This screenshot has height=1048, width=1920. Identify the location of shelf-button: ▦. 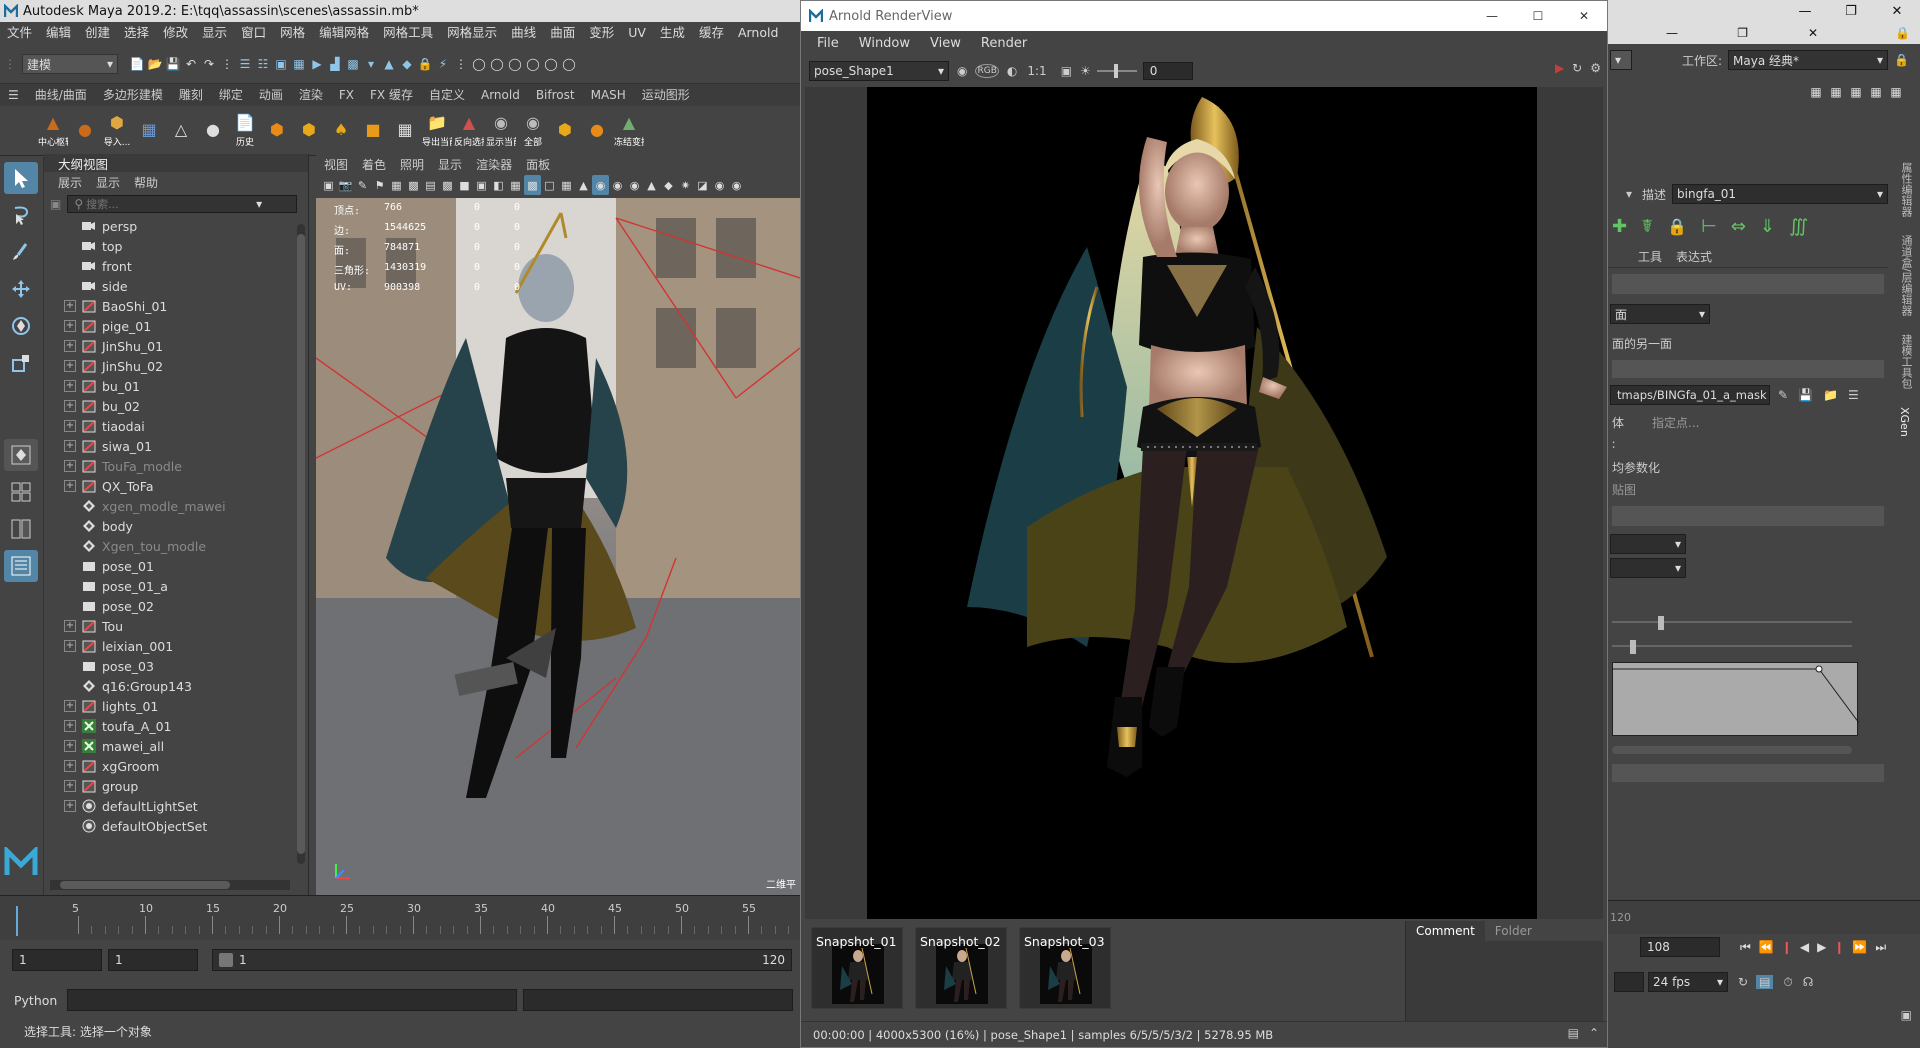
(149, 131).